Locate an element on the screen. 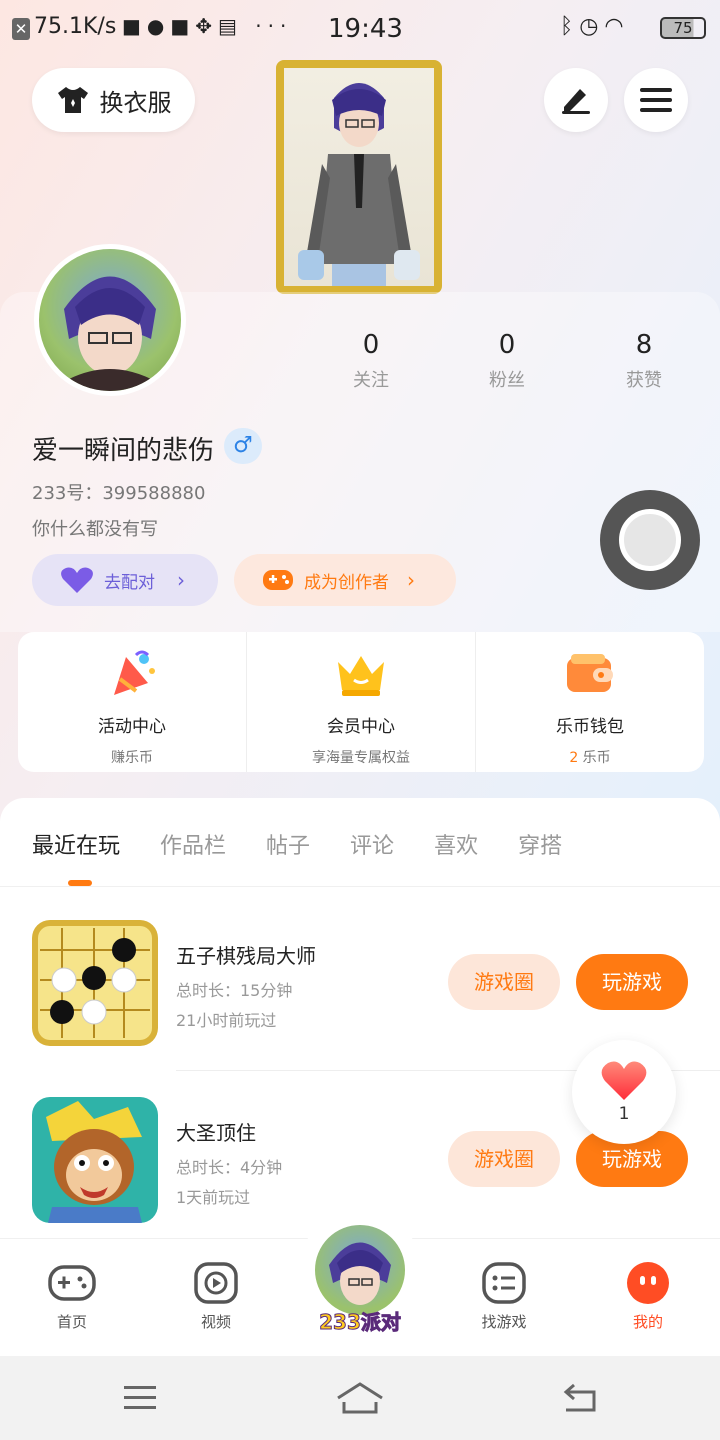 The width and height of the screenshot is (720, 1440). vip-center-title: 会员中心 is located at coordinates (361, 727).